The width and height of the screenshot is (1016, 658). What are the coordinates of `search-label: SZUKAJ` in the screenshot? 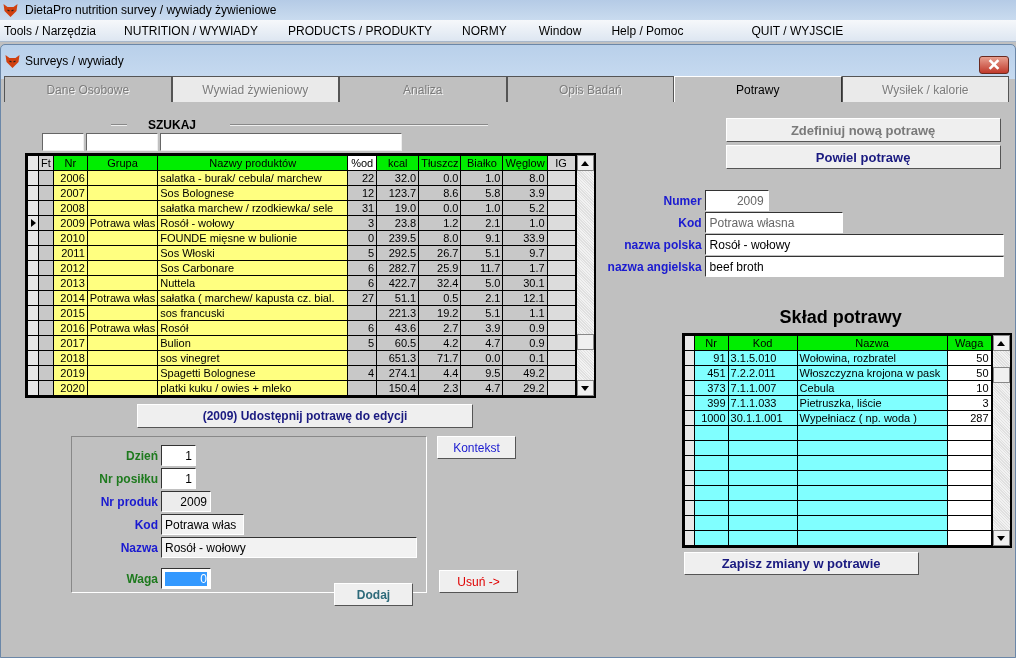 It's located at (172, 125).